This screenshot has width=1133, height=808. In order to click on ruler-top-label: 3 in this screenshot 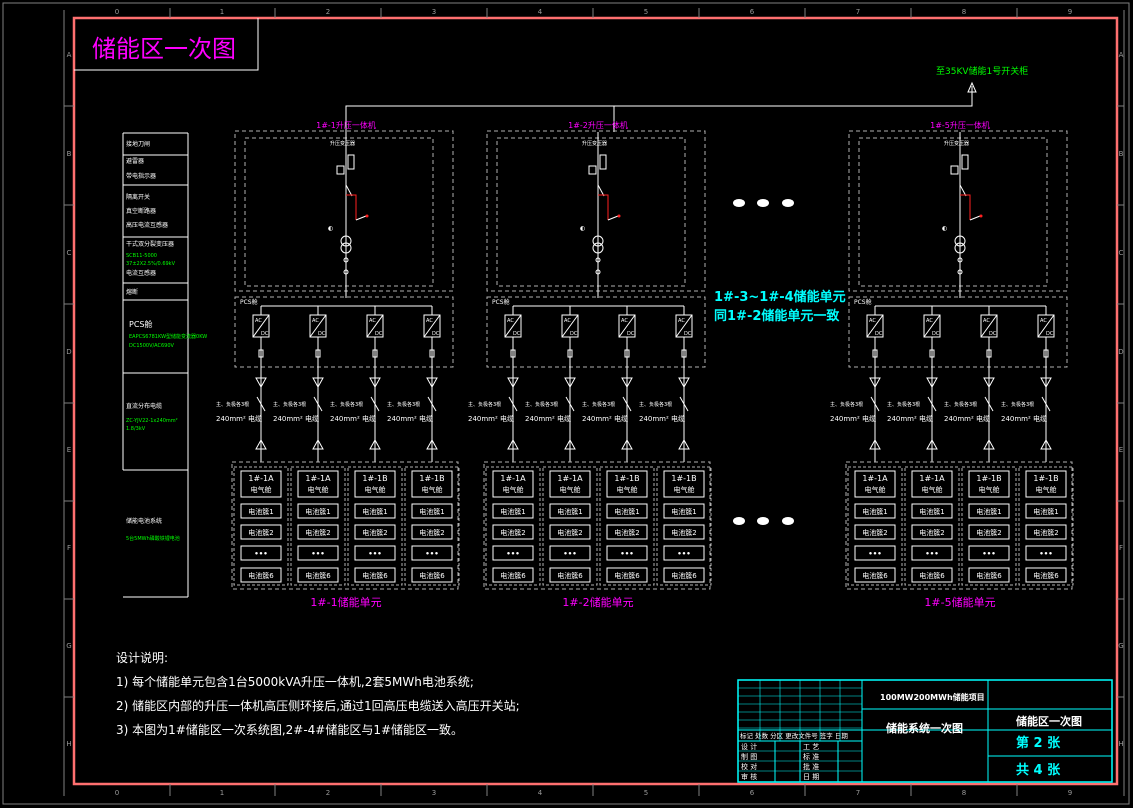, I will do `click(434, 12)`.